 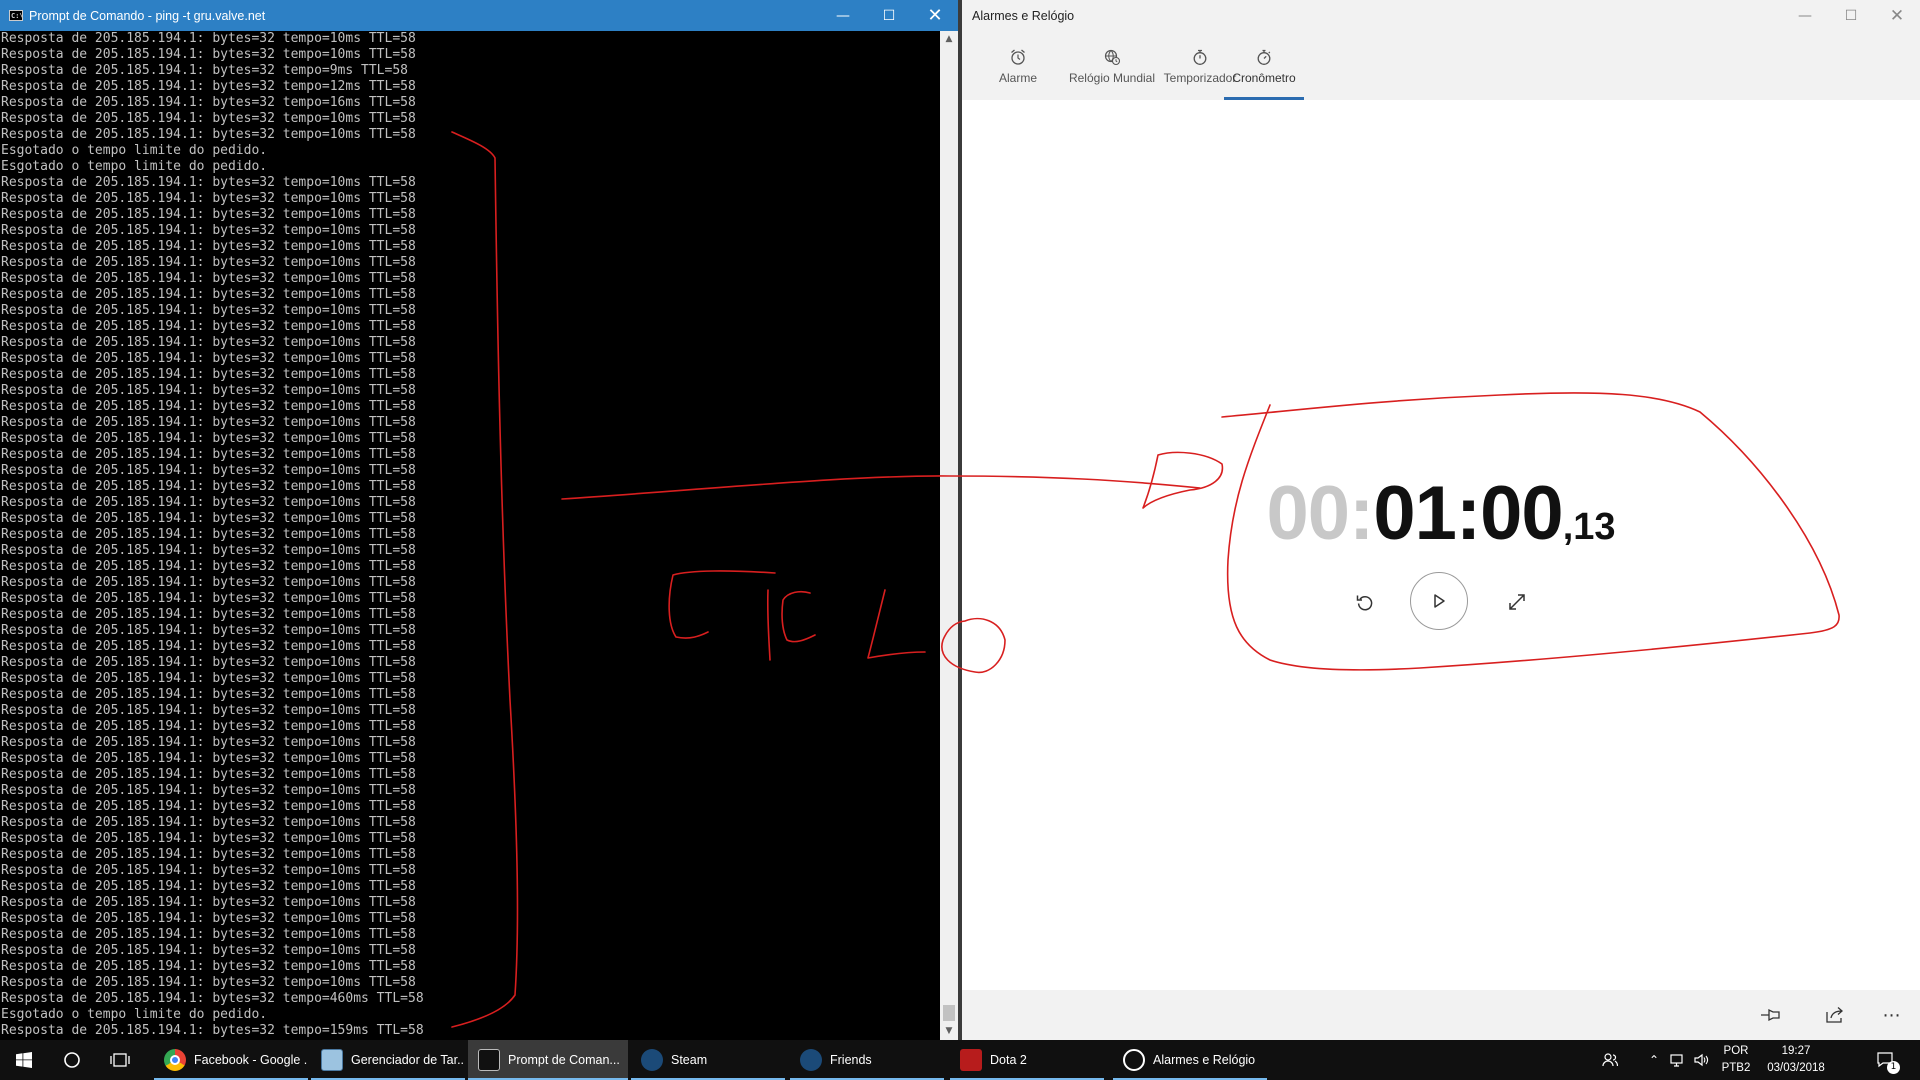 I want to click on taskbar-item-dota2: Dota 2, so click(x=1027, y=1060).